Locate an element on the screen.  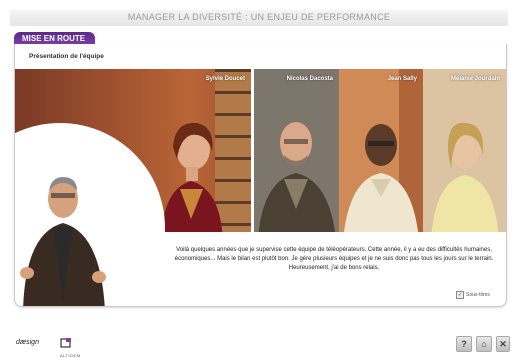
narrator-manager is located at coordinates (63, 241).